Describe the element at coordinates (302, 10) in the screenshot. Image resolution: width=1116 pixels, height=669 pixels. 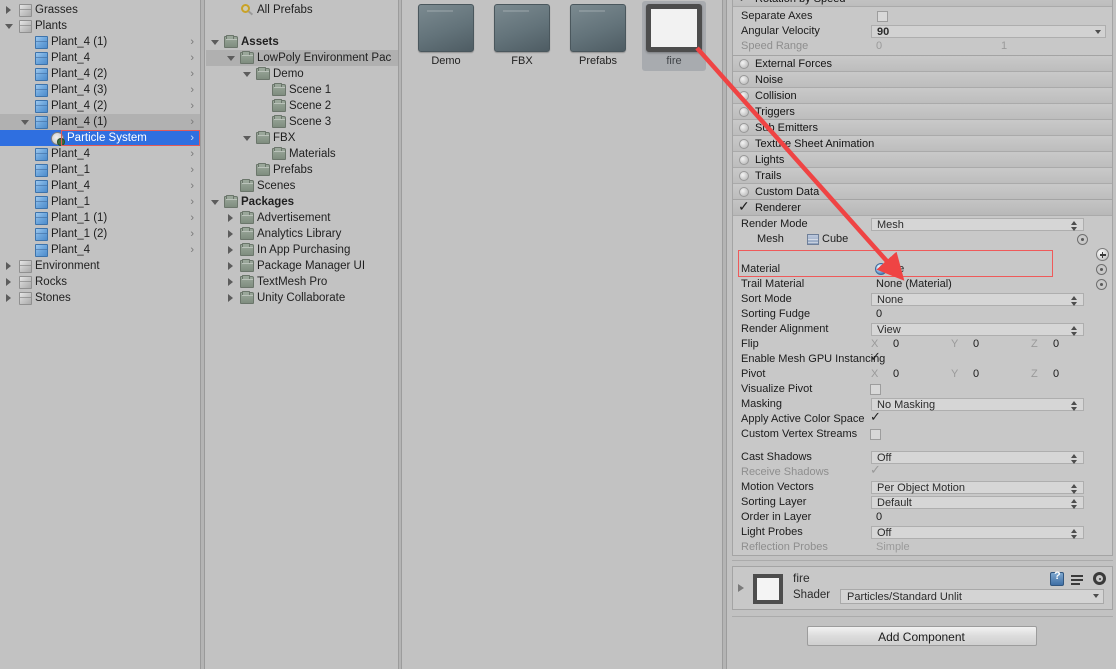
I see `project-item-all-prefabs: All Prefabs` at that location.